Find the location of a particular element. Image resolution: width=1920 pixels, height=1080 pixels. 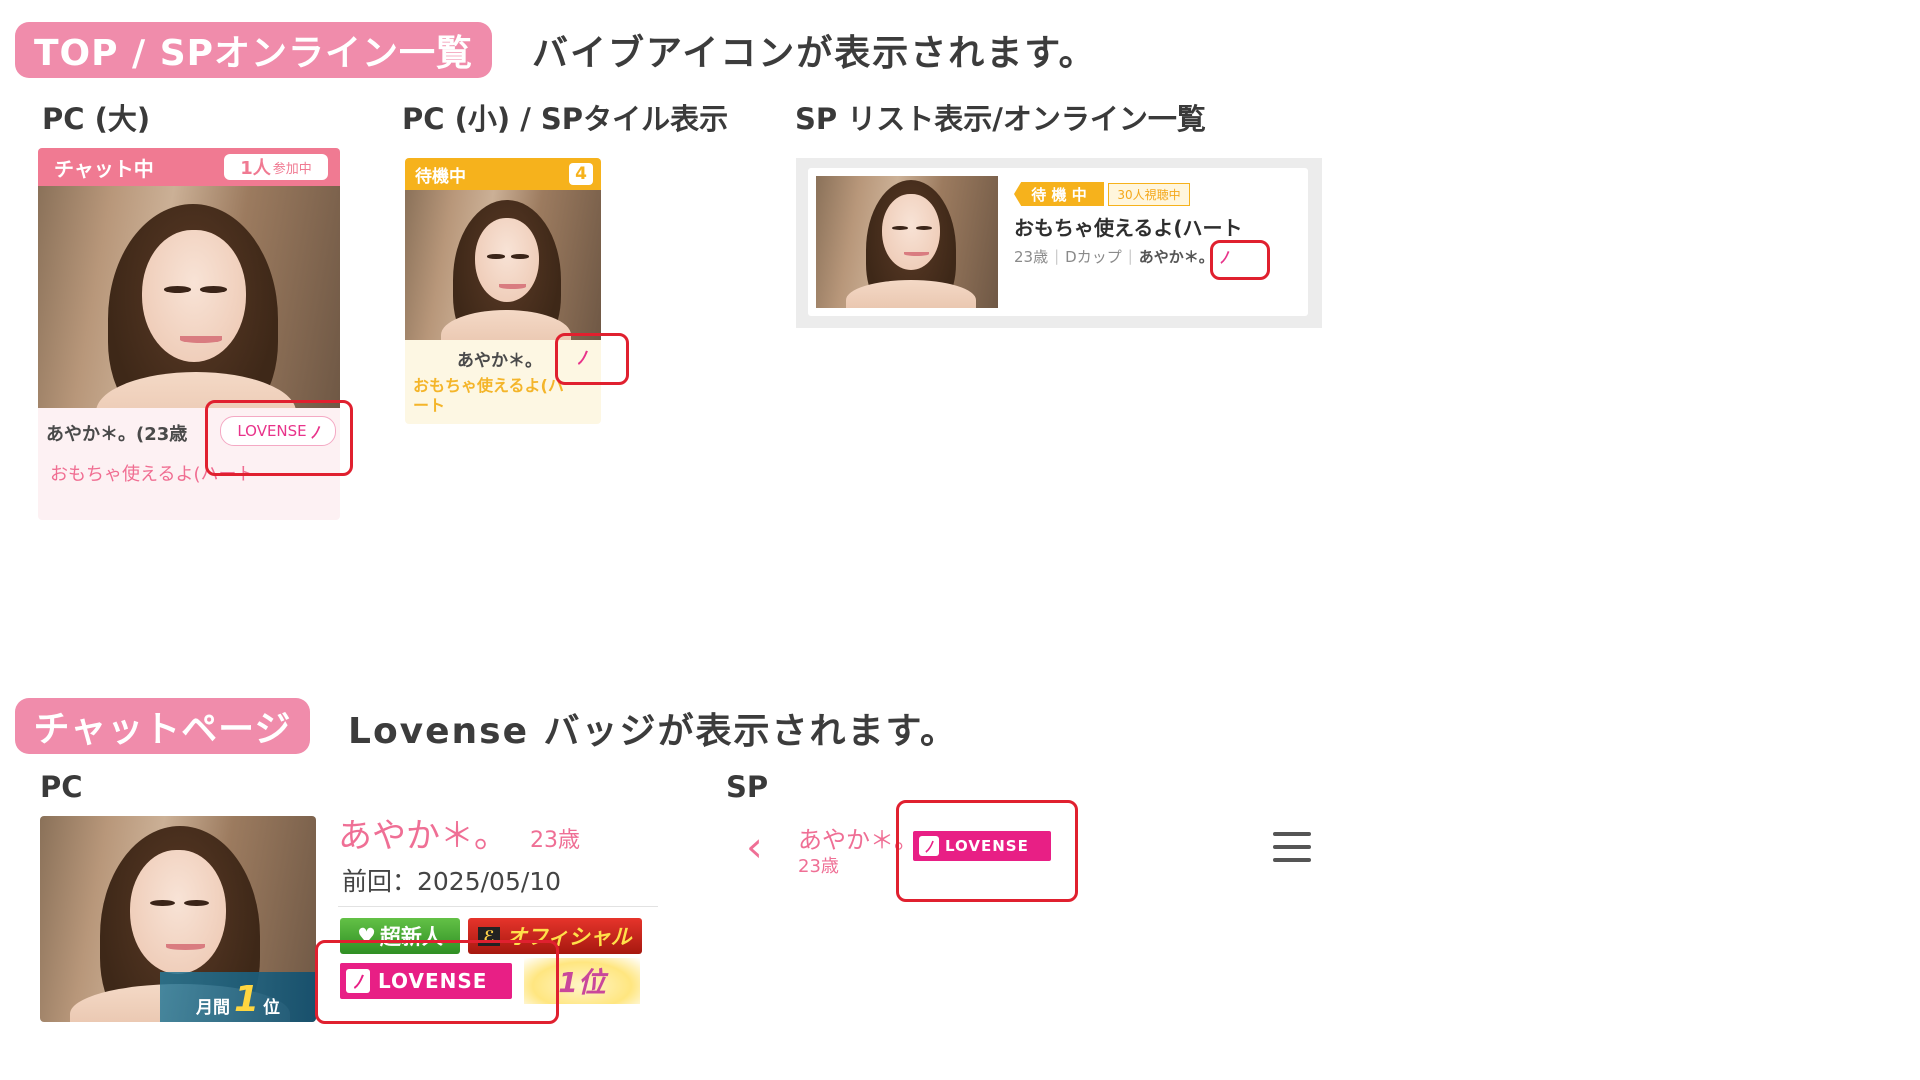

status-label: 待 機 中 is located at coordinates (1059, 194).